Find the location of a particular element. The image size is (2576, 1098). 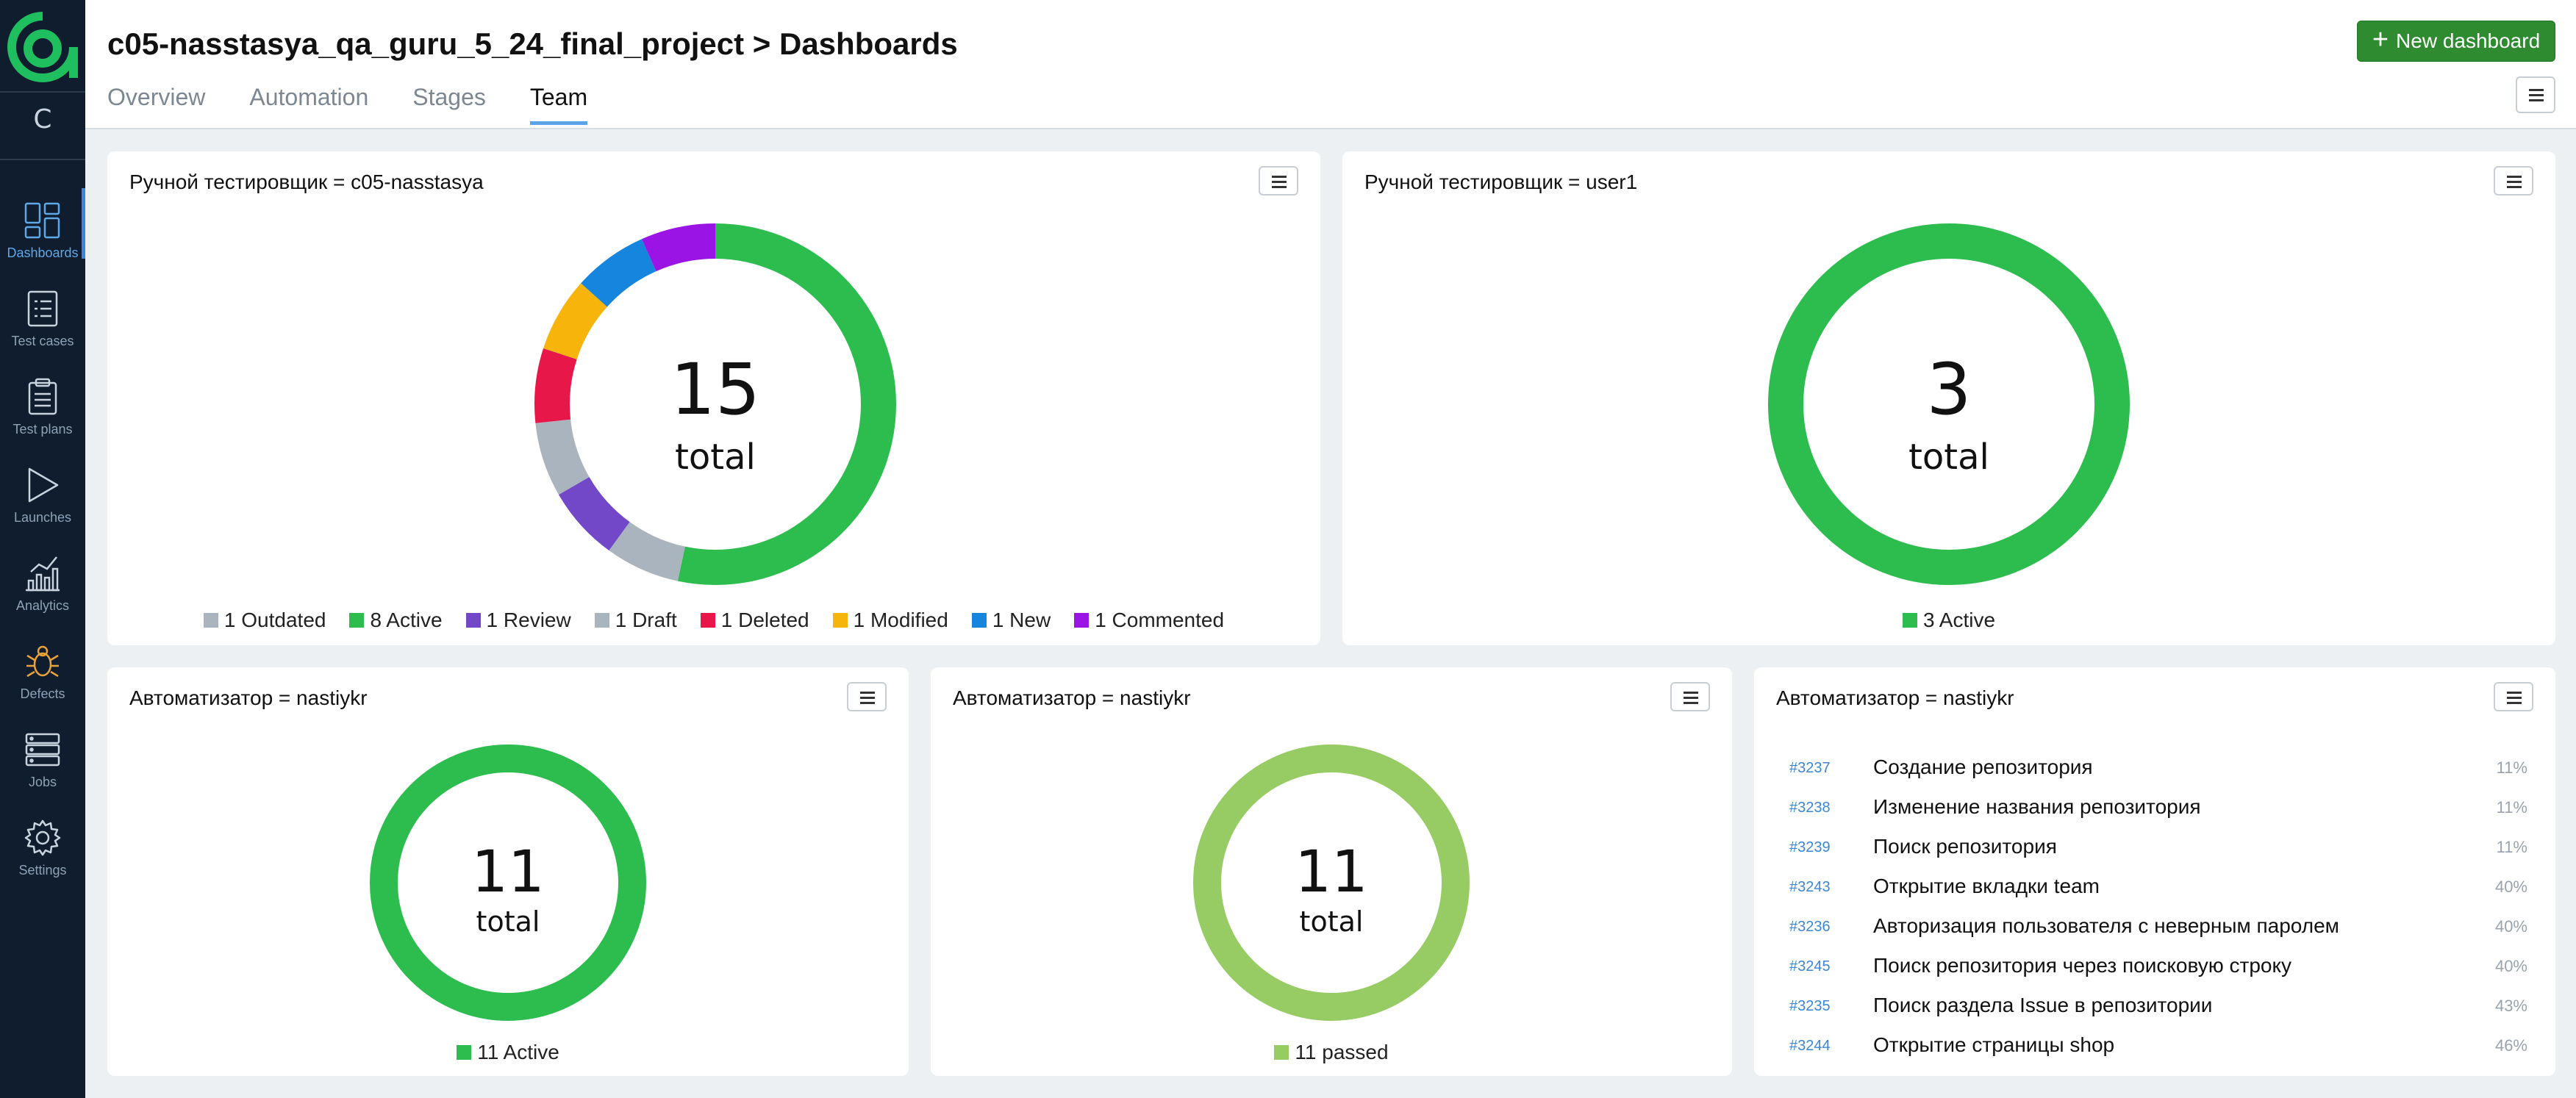

tab-stages: Stages is located at coordinates (449, 104).